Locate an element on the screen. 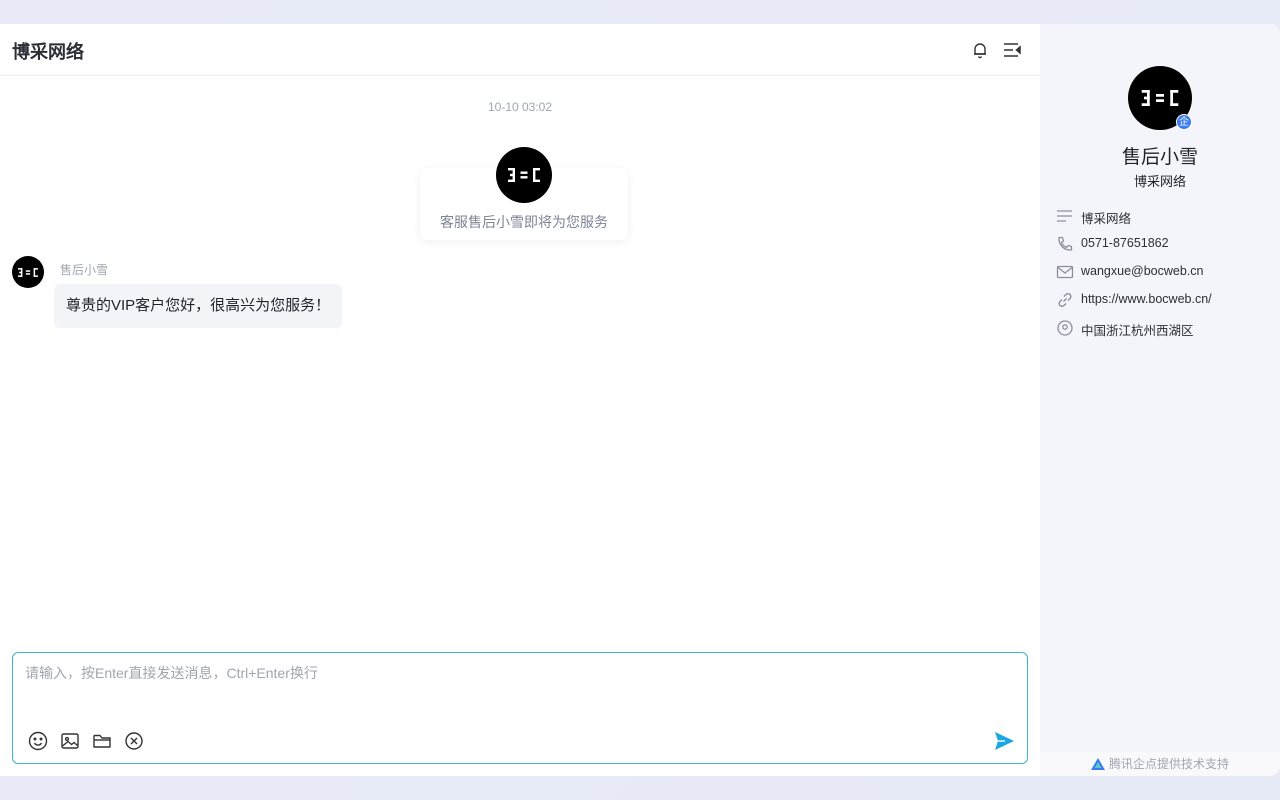 This screenshot has width=1280, height=800. welcome-card: 客服售后小雪即将为您服务 is located at coordinates (524, 193).